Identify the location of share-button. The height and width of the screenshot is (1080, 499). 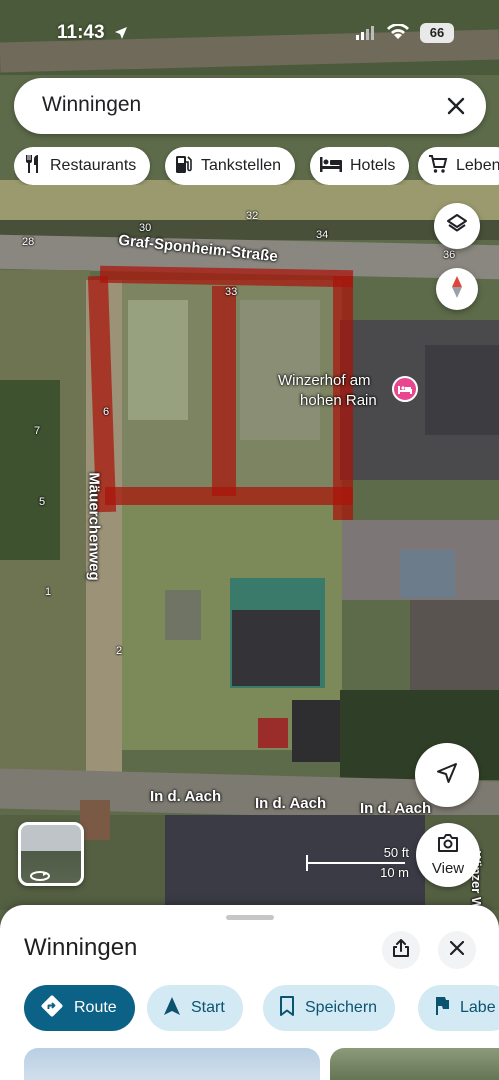
(401, 950).